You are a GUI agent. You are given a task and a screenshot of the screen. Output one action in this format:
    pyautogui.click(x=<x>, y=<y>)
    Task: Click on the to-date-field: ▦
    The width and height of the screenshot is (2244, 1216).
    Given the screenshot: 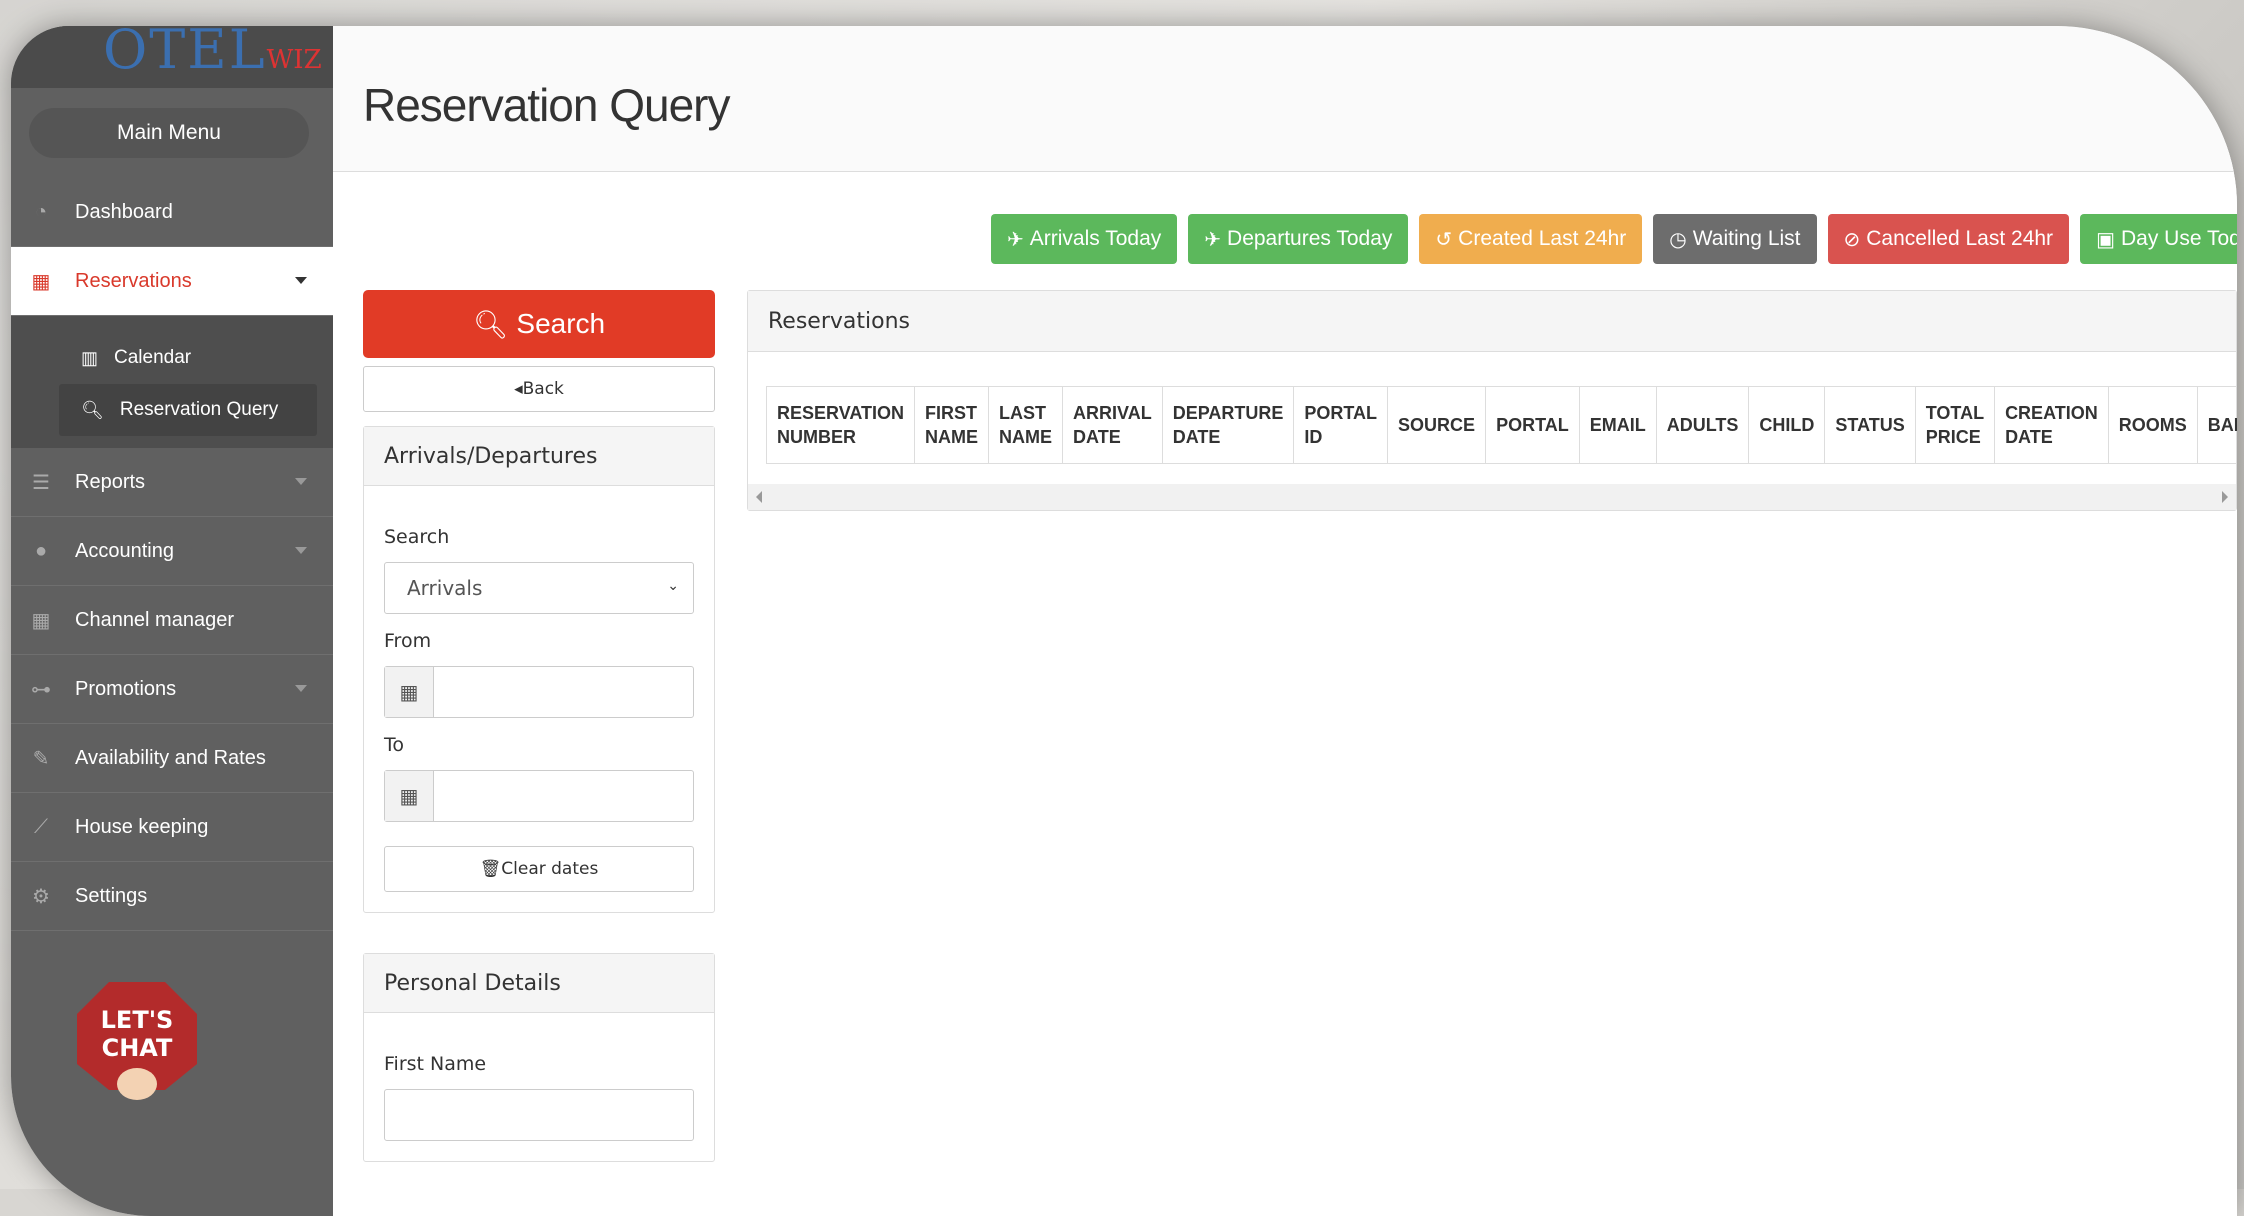 What is the action you would take?
    pyautogui.click(x=539, y=796)
    